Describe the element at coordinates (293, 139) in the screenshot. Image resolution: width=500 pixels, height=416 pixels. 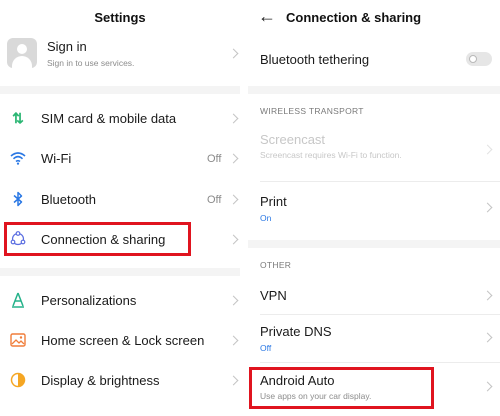
I see `screencast-label: Screencast` at that location.